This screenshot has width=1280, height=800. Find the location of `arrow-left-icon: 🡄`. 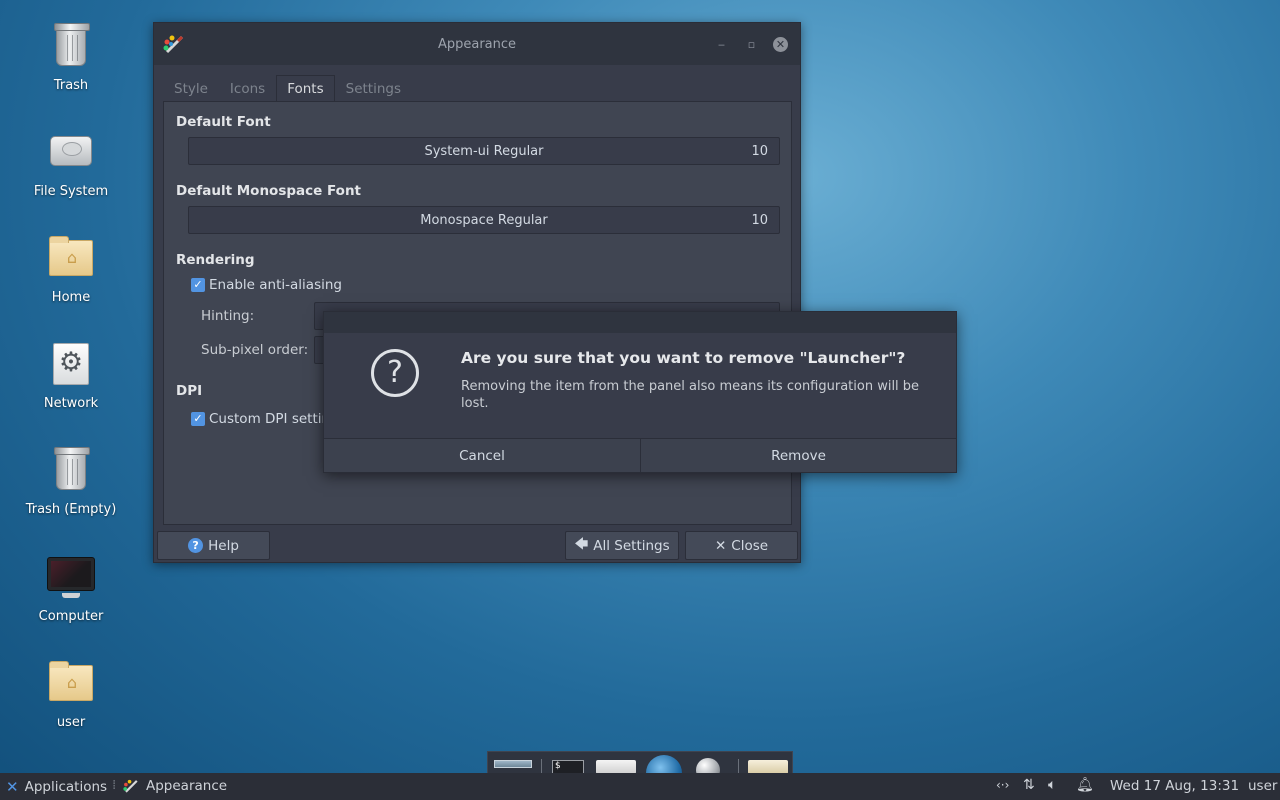

arrow-left-icon: 🡄 is located at coordinates (581, 544).